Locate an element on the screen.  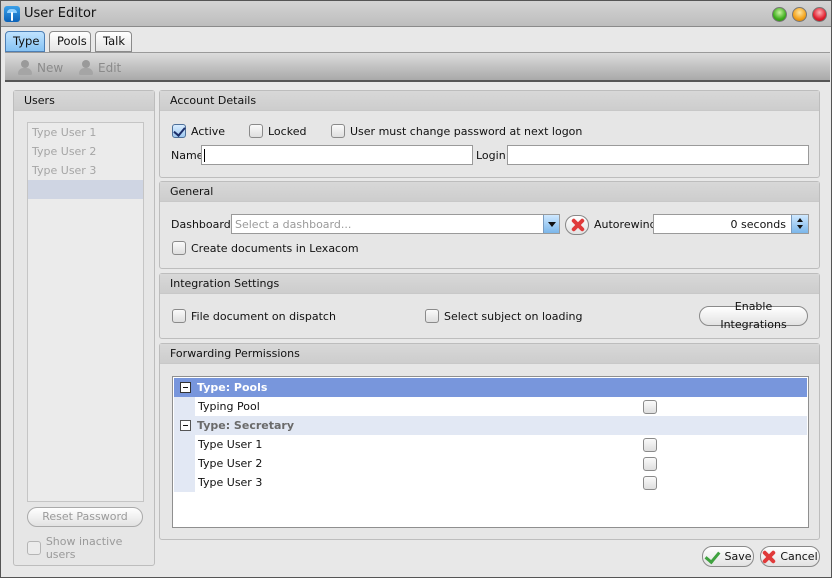
autorewind-value: 0 seconds is located at coordinates (758, 224).